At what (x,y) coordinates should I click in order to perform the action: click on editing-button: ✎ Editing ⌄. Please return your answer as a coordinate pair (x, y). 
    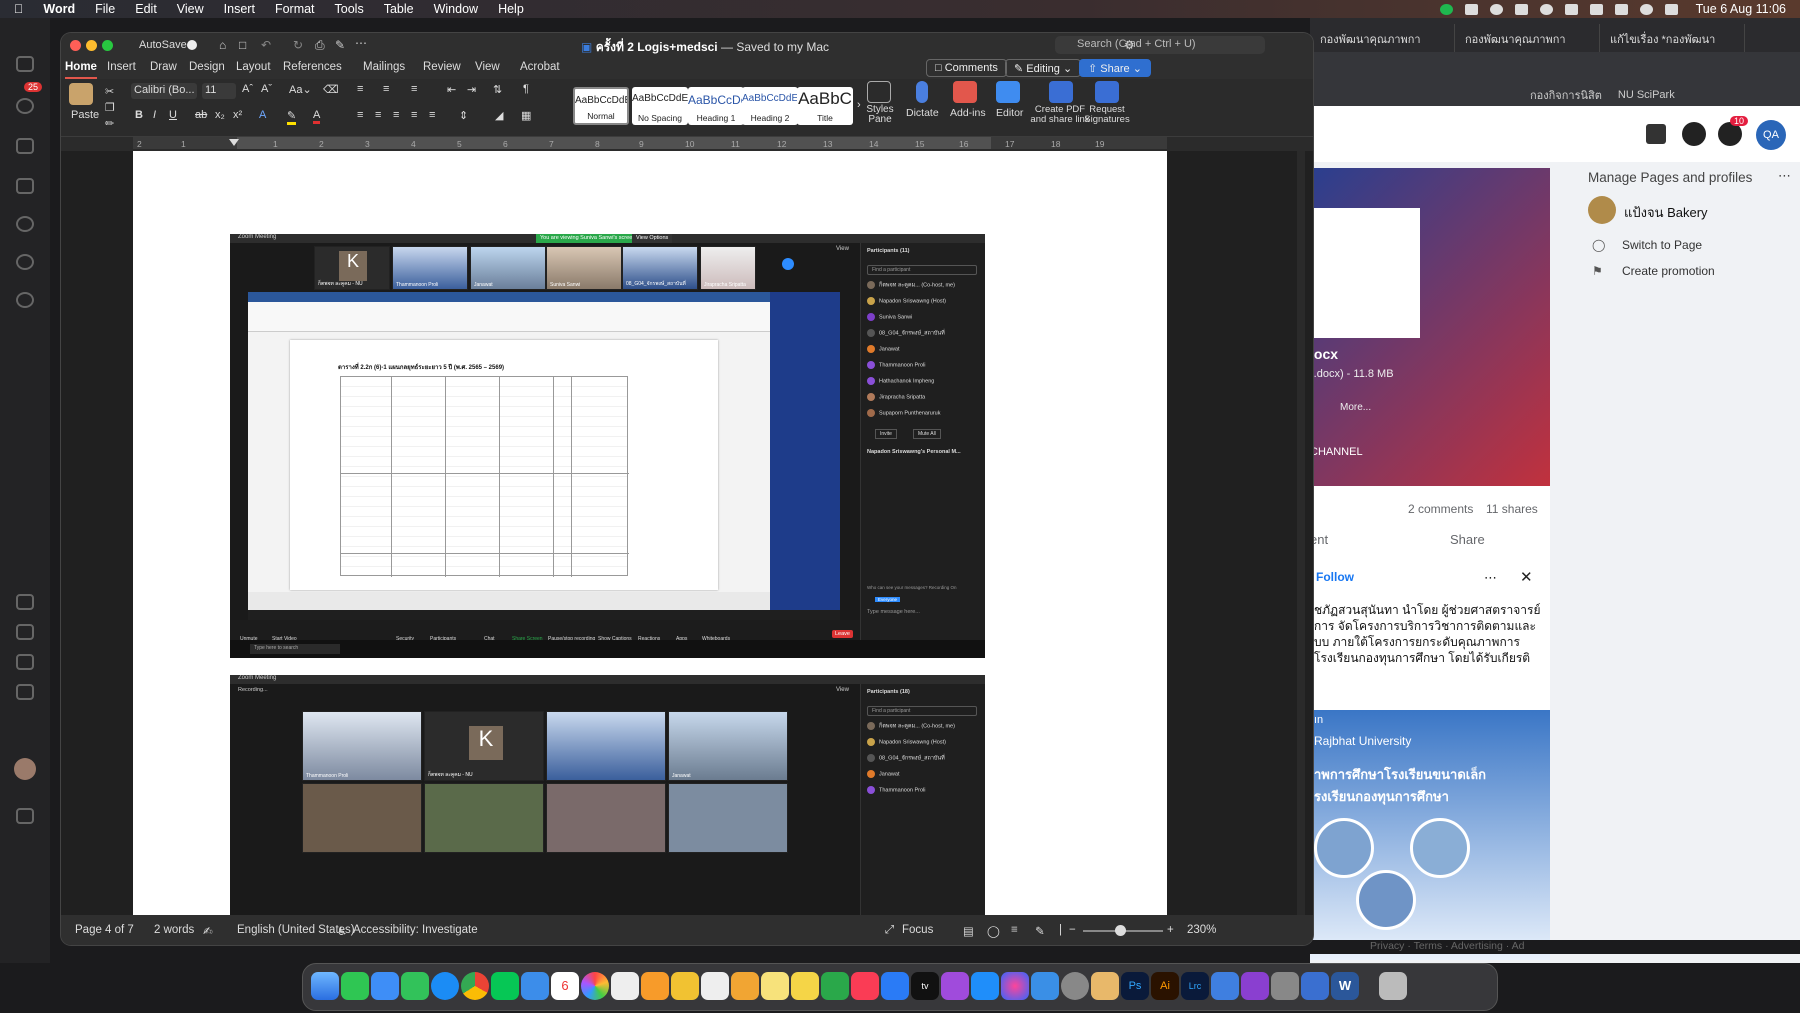
    Looking at the image, I should click on (1043, 68).